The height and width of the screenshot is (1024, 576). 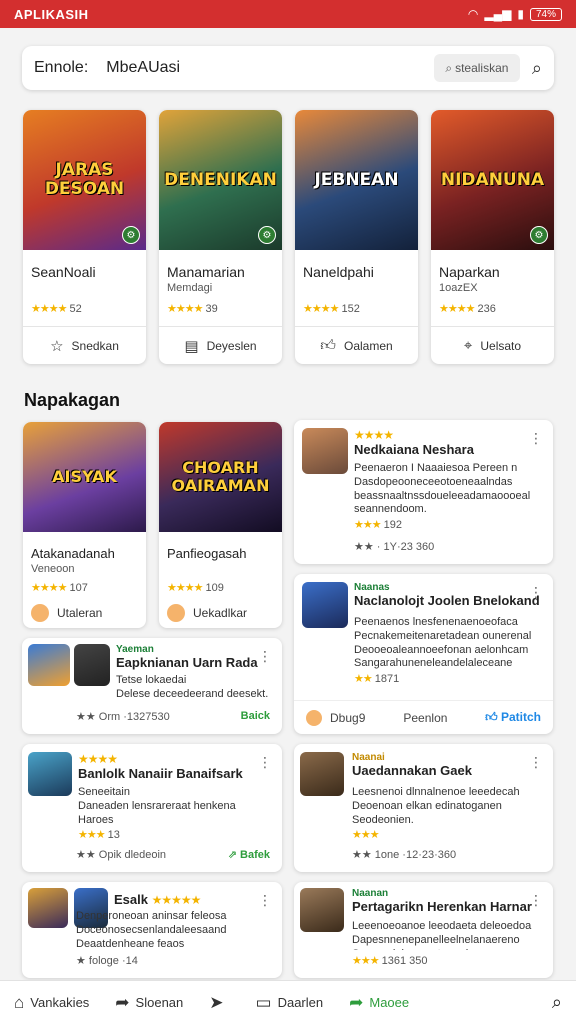 I want to click on review-body: Daneaden lensrareraat henkena Haroes, so click(x=157, y=812).